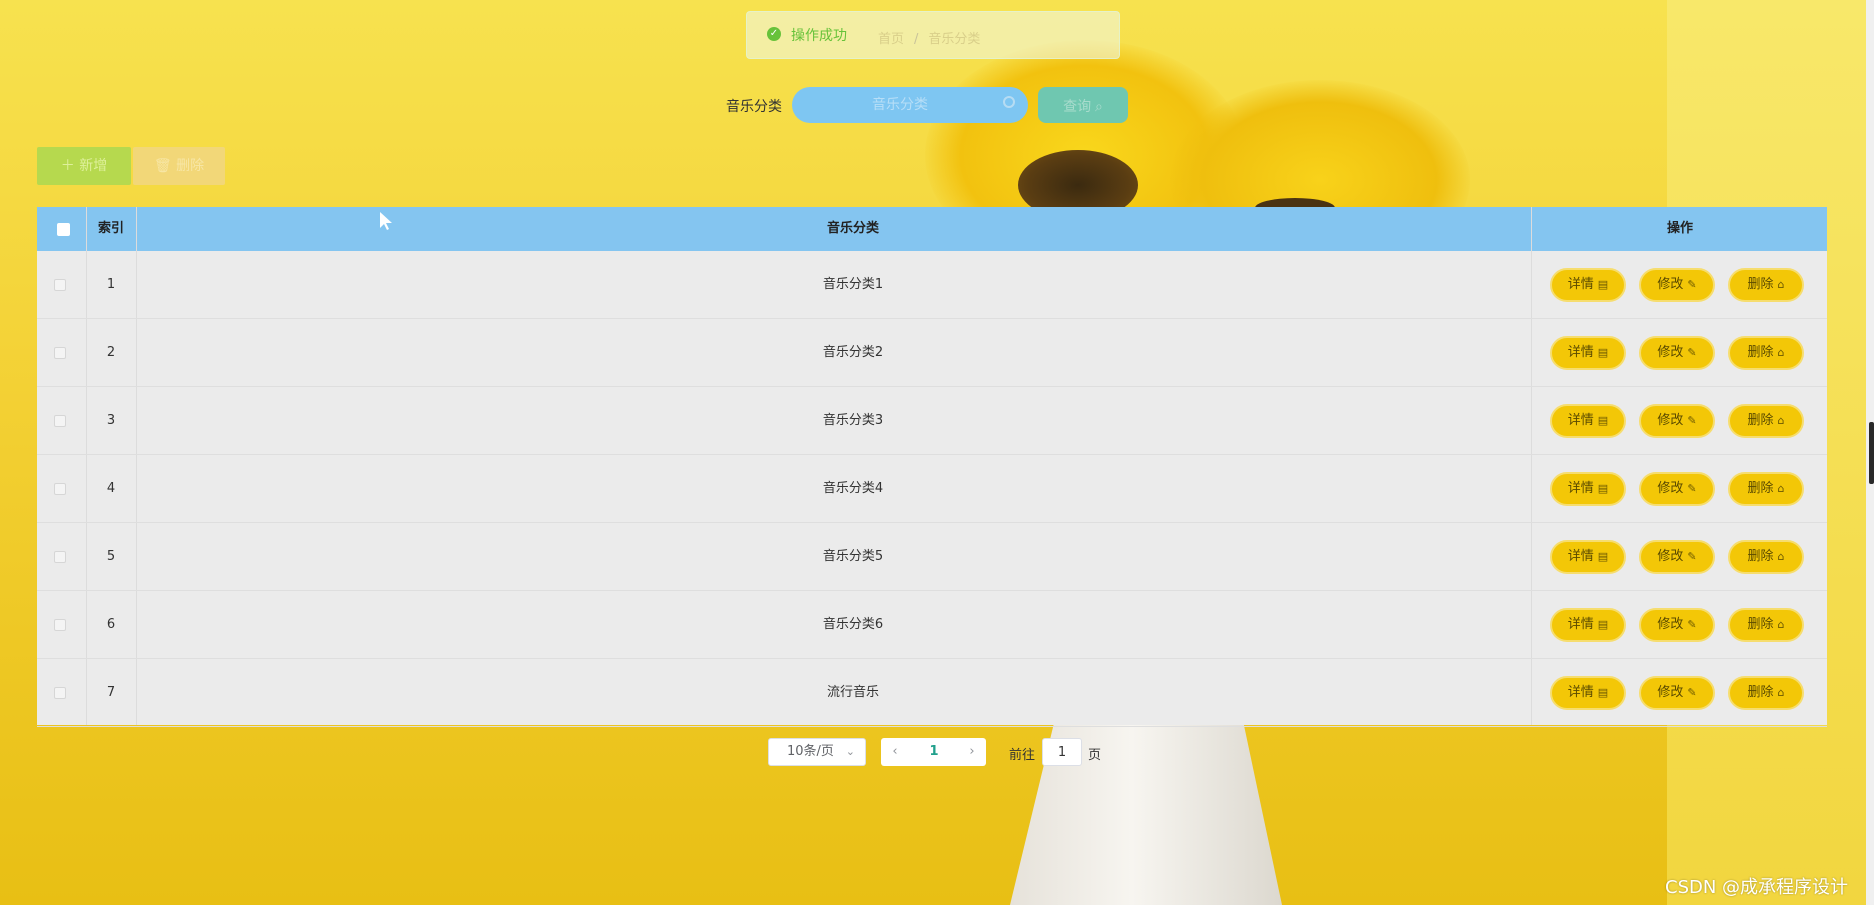 This screenshot has height=905, width=1874. I want to click on query-button: 查询 ⌕, so click(1083, 105).